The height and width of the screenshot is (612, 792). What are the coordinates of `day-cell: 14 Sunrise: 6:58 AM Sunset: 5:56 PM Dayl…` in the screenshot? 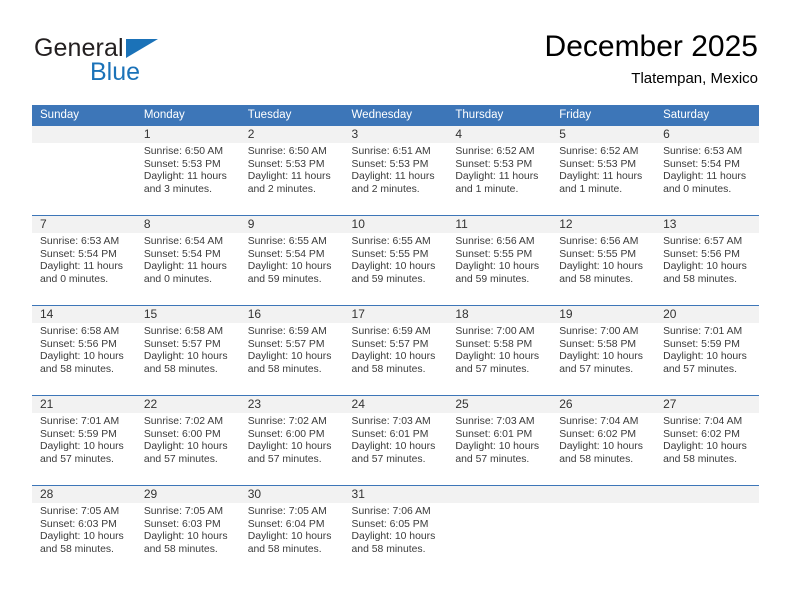 It's located at (84, 350).